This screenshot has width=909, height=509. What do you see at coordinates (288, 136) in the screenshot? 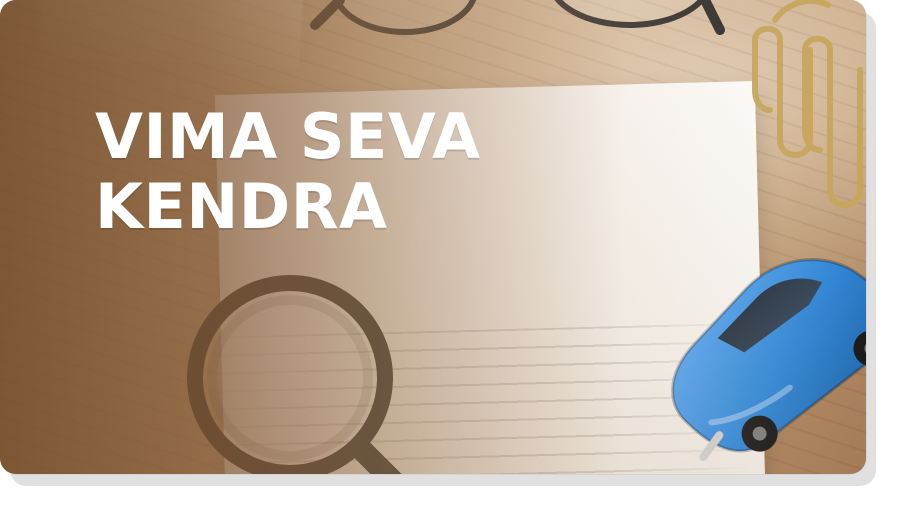
I see `banner-title-line-1: VIMA SEVA` at bounding box center [288, 136].